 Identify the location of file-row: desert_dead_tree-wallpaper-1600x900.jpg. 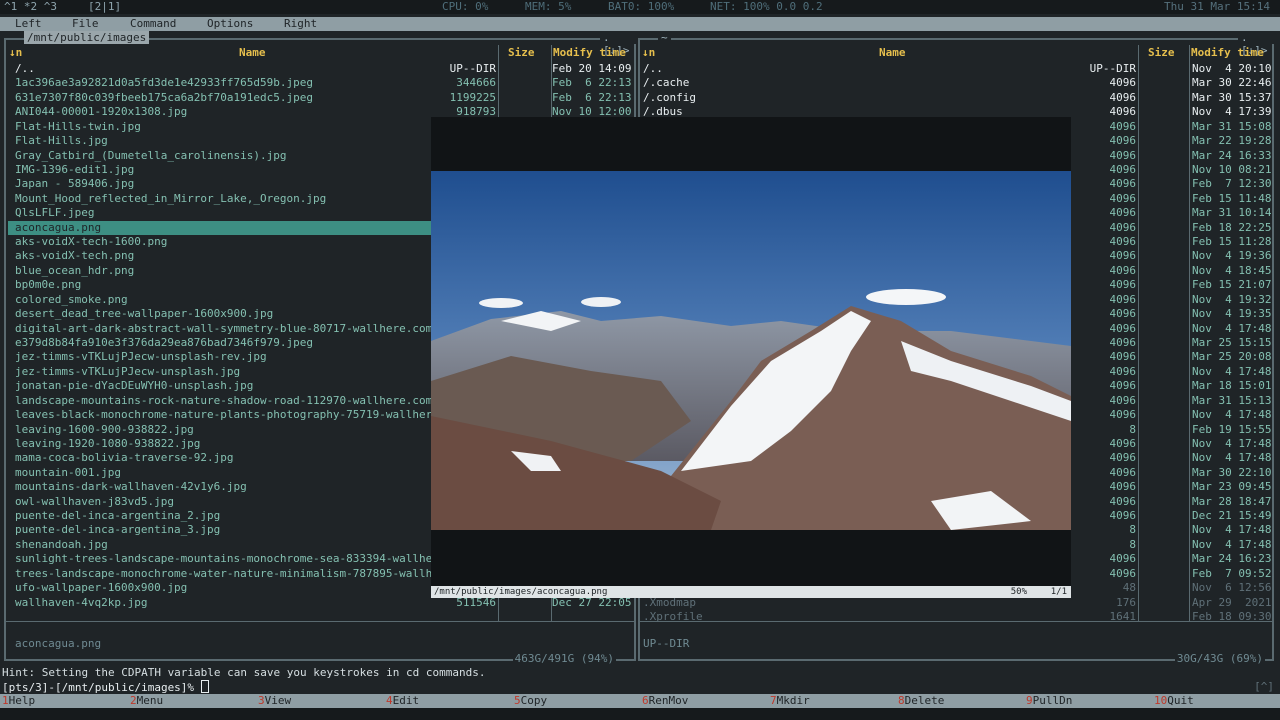
(252, 314).